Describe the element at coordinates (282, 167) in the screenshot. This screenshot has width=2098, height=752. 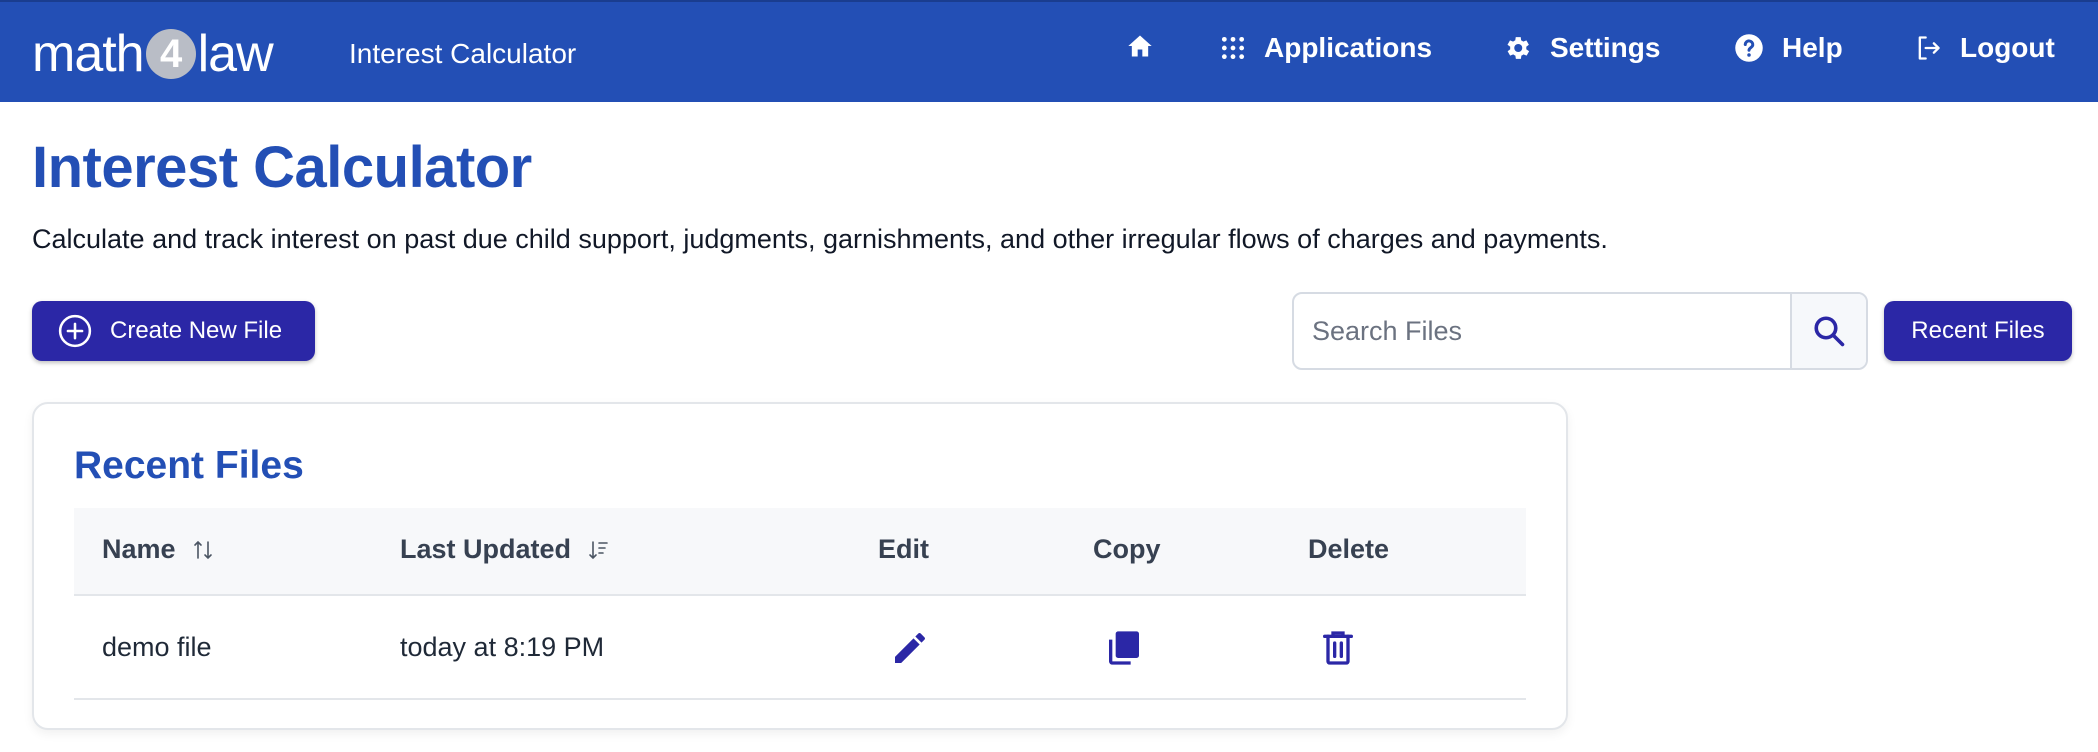
I see `page-title: Interest Calculator` at that location.